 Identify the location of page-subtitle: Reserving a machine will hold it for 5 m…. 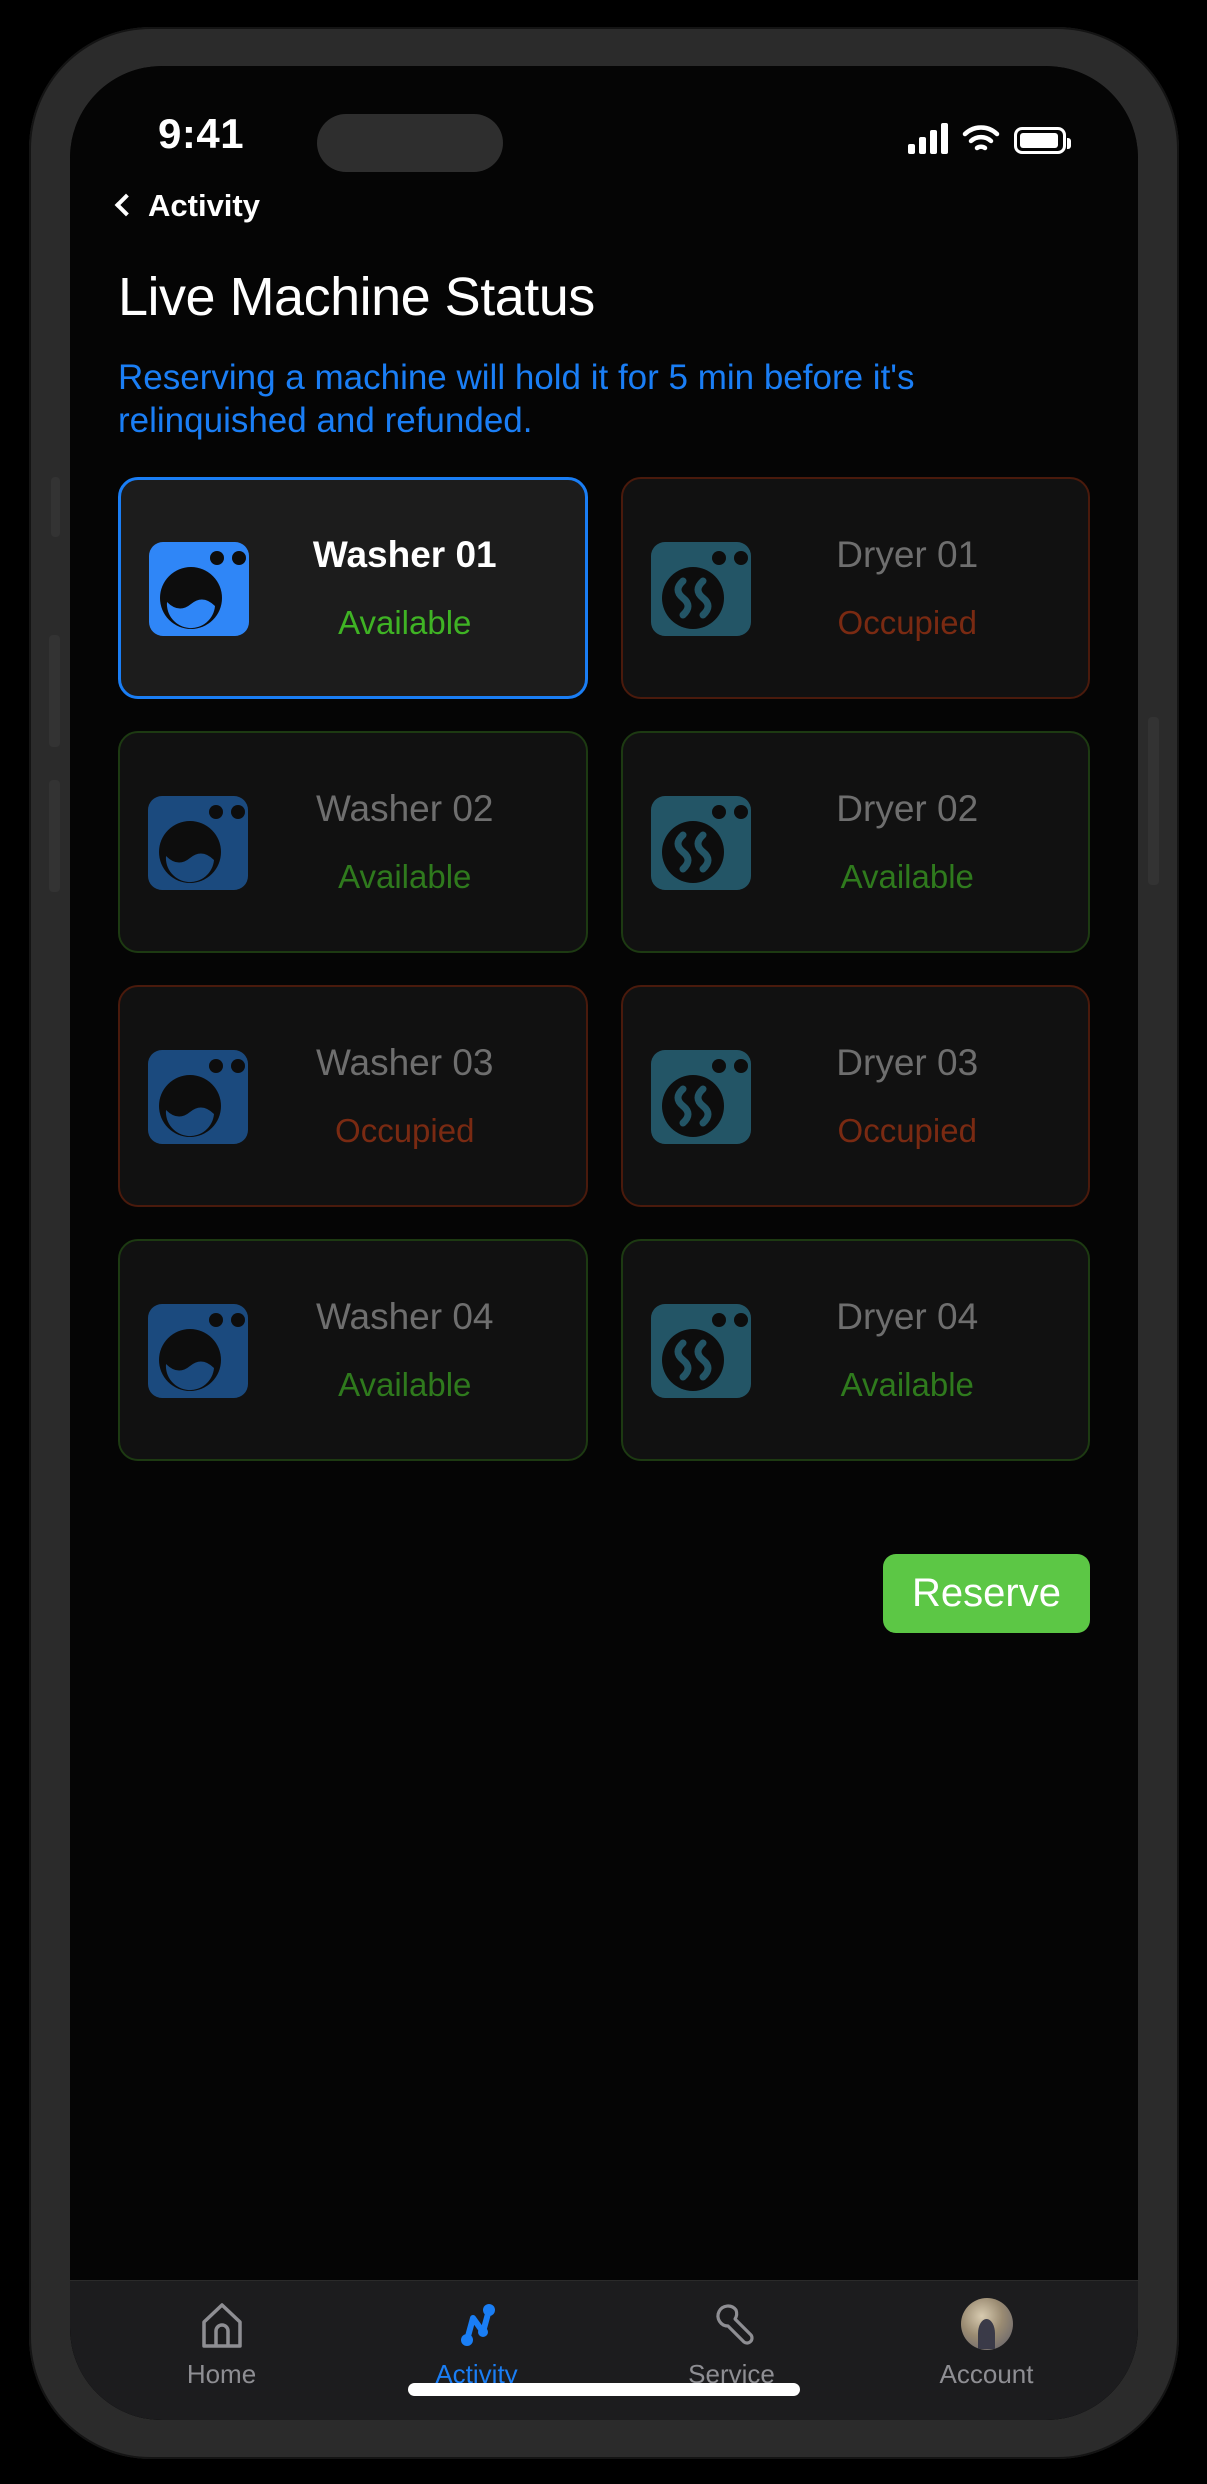
(516, 399).